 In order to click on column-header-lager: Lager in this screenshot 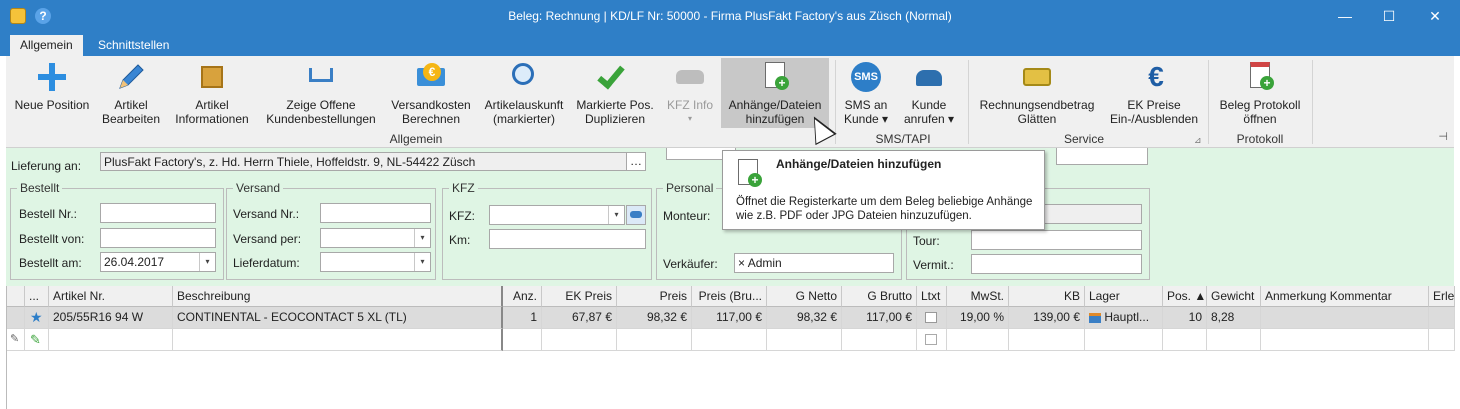, I will do `click(1124, 296)`.